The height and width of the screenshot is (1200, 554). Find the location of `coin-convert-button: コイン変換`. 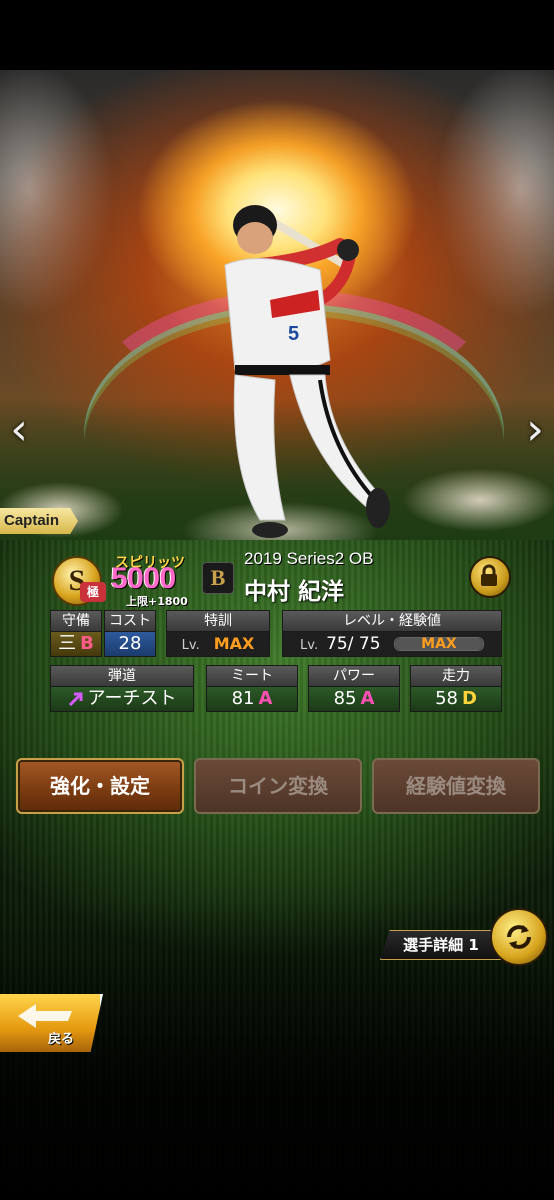

coin-convert-button: コイン変換 is located at coordinates (278, 786).